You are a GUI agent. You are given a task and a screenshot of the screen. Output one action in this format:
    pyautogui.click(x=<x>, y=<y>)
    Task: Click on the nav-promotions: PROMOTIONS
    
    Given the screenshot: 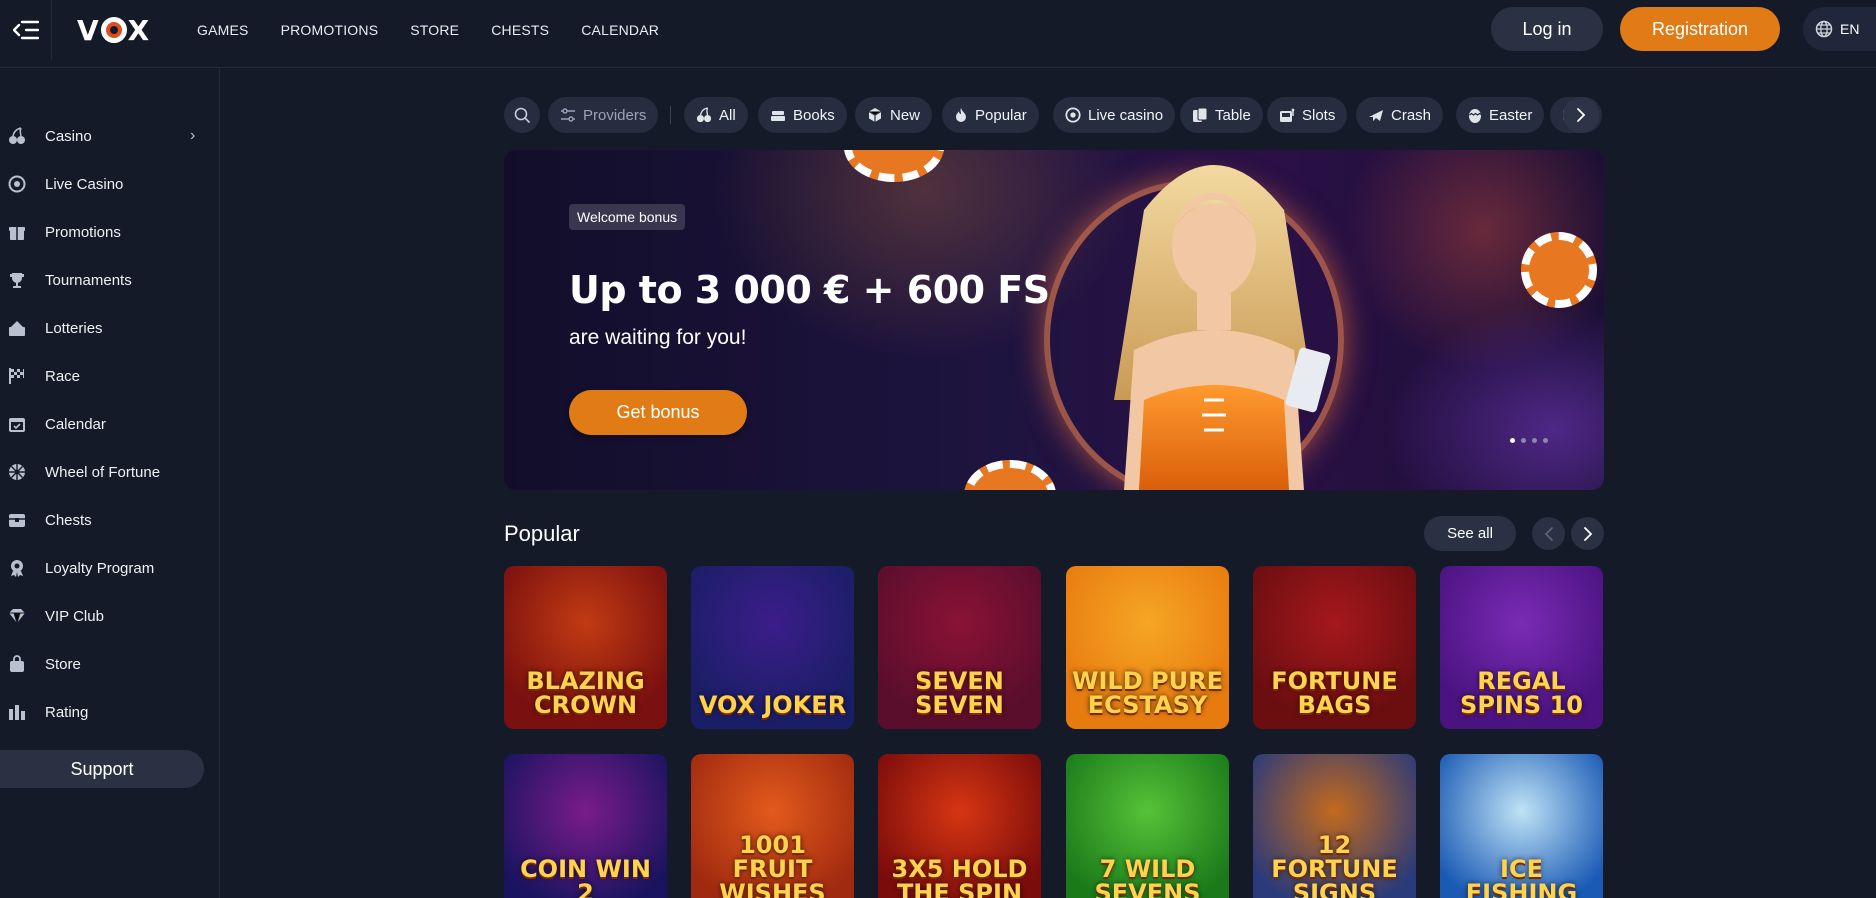 What is the action you would take?
    pyautogui.click(x=330, y=30)
    